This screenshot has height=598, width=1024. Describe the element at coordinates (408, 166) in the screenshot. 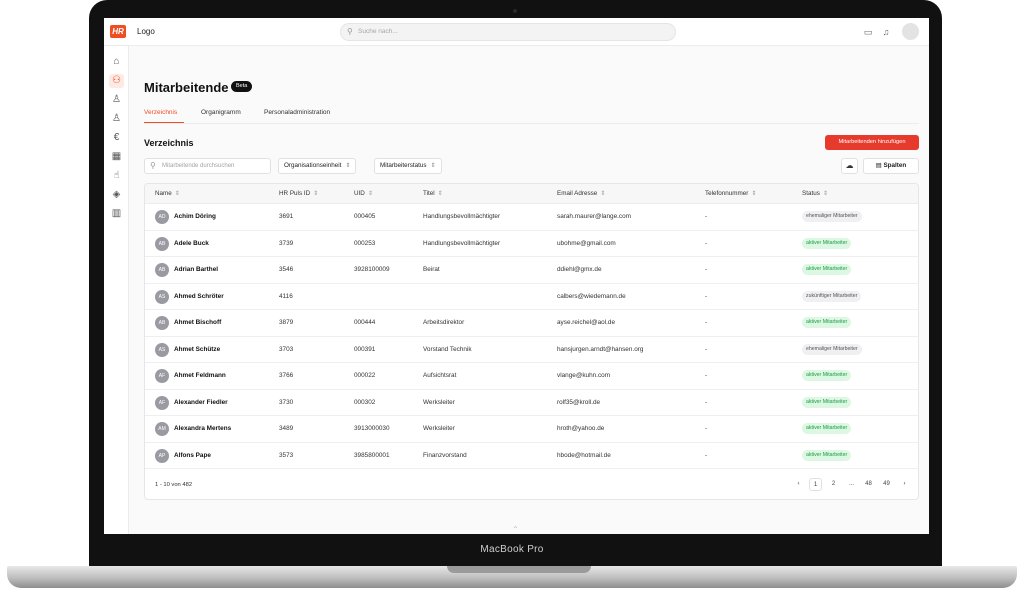

I see `status-dropdown: Mitarbeiterstatus ⇕` at that location.